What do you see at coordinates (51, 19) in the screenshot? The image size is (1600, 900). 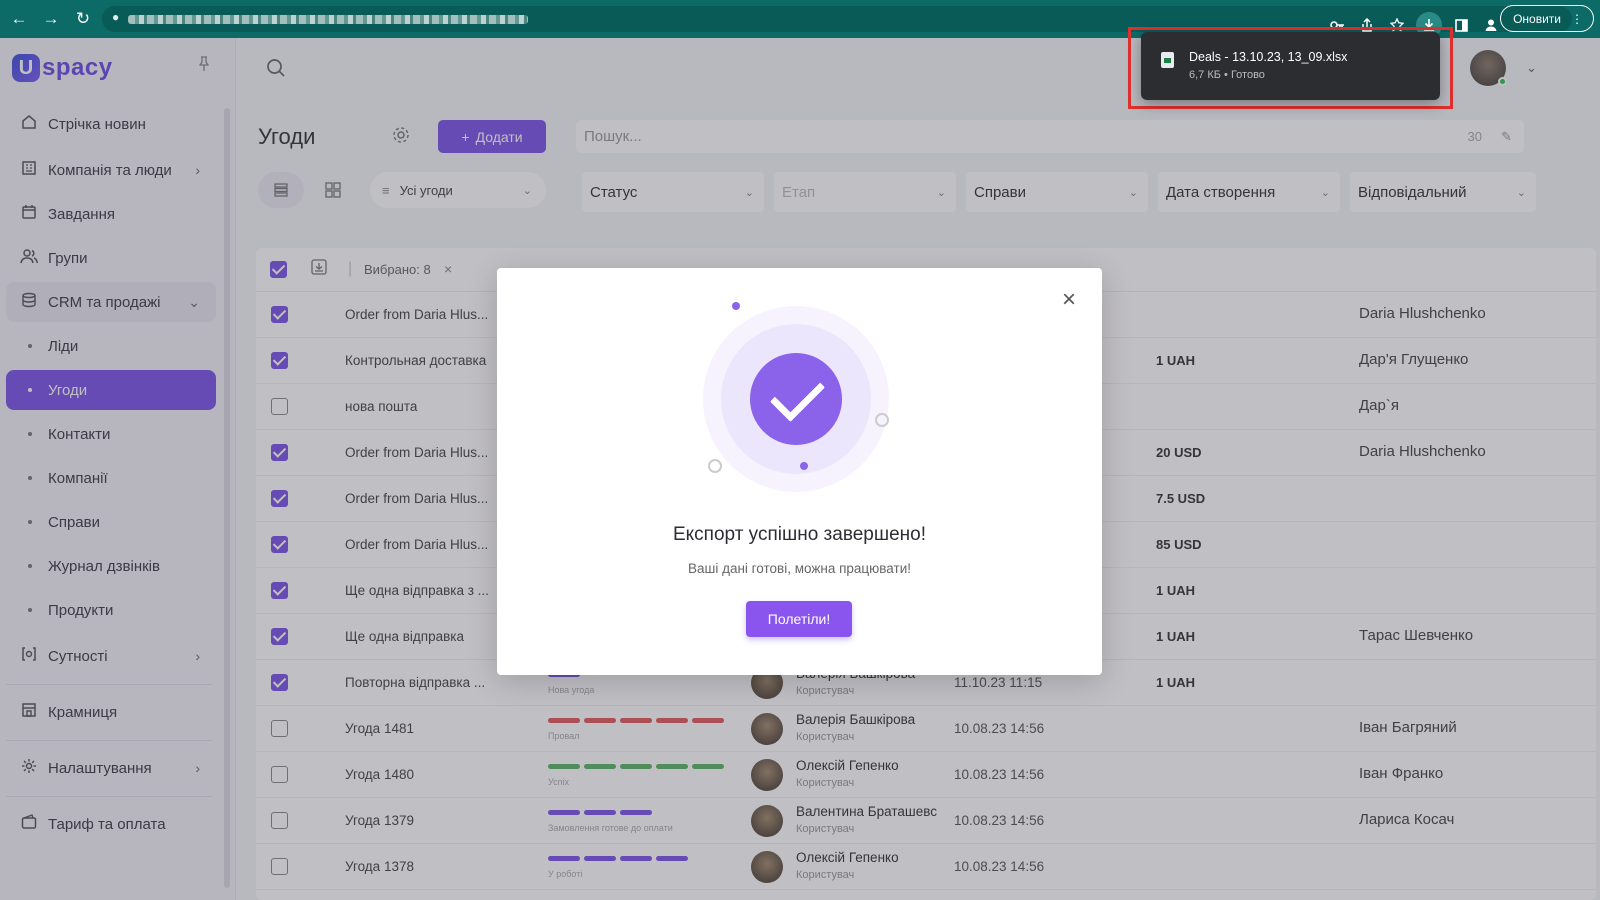 I see `forward-icon: →` at bounding box center [51, 19].